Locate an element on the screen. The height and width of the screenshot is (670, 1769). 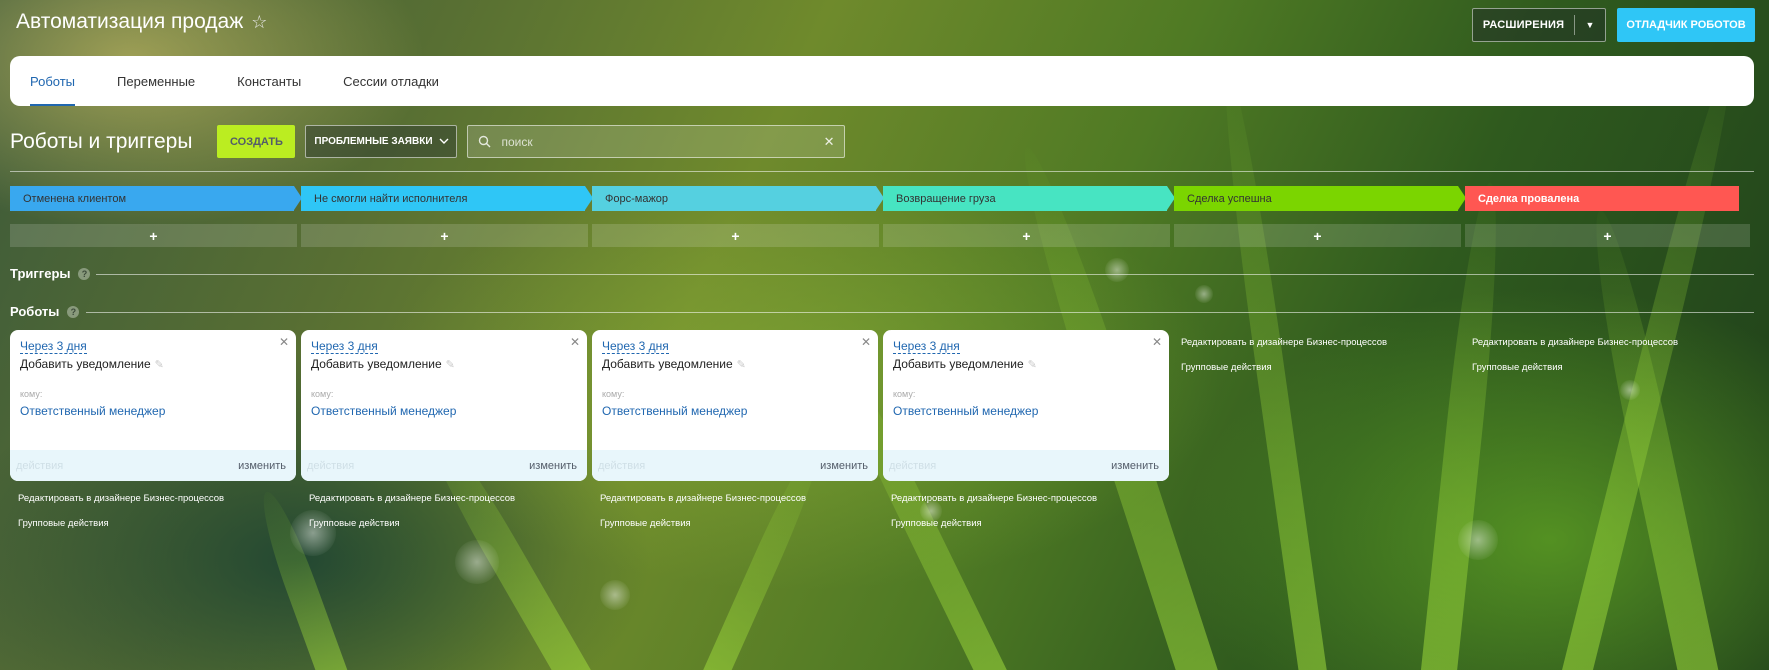
stage-no-executor: Не смогли найти исполнителя is located at coordinates (447, 198).